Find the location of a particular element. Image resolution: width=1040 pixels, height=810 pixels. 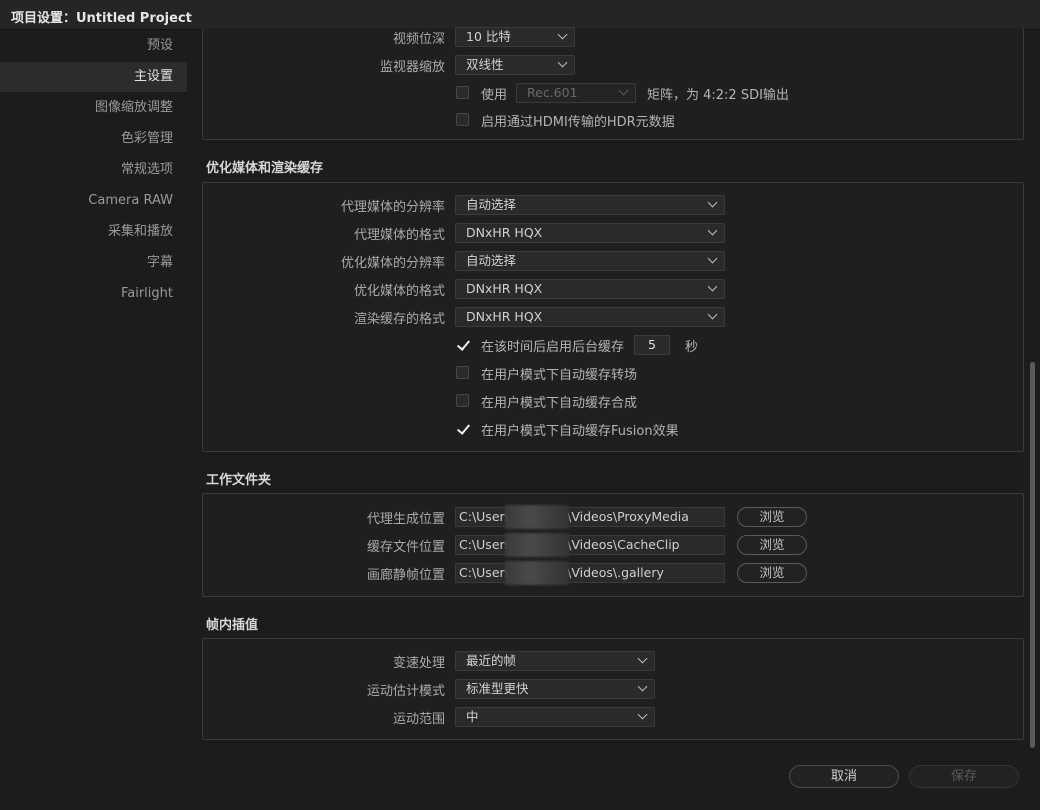

path-suffix: \Videos\.gallery is located at coordinates (615, 572).